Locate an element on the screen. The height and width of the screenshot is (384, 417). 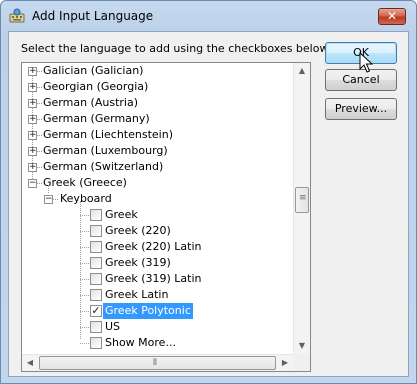
tree-item-galician: + Galician (Galician) is located at coordinates (158, 71).